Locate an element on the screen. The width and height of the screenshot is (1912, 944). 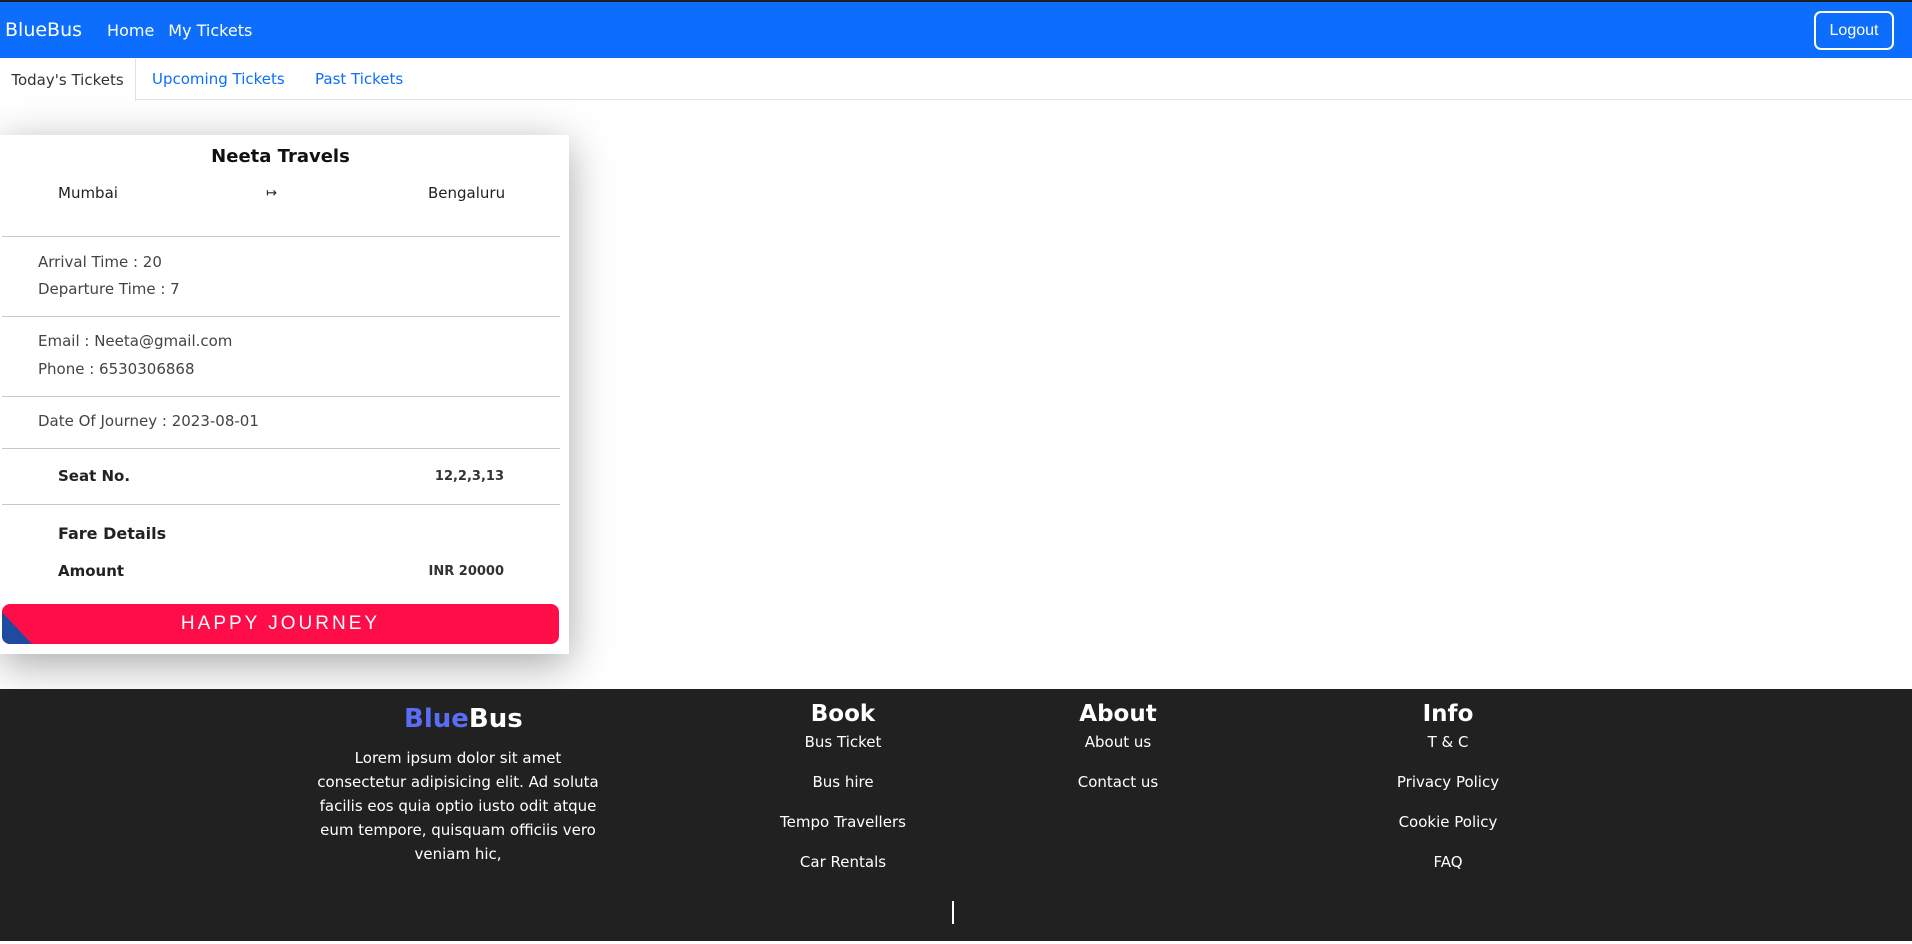
footer-brand: BlueBus is located at coordinates (463, 719).